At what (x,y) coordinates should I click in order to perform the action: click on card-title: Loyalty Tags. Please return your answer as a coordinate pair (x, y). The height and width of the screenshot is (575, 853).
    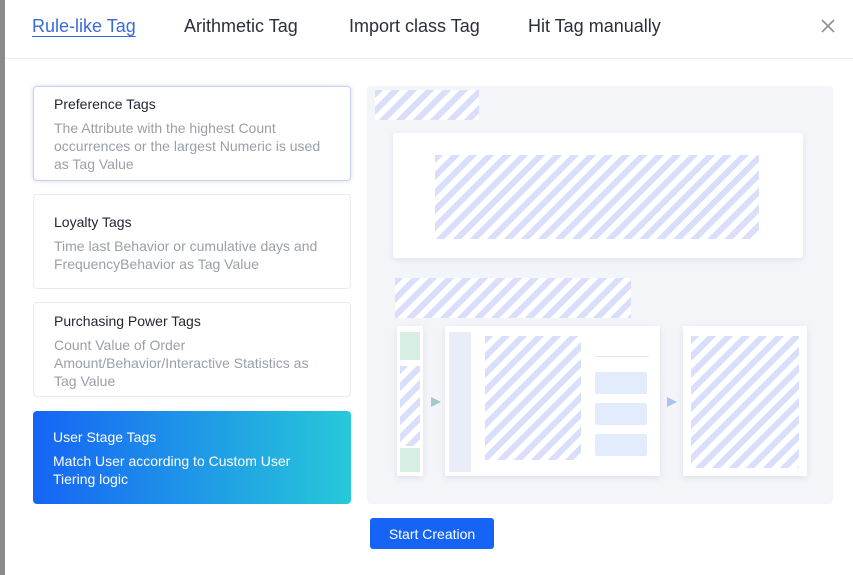
    Looking at the image, I should click on (93, 222).